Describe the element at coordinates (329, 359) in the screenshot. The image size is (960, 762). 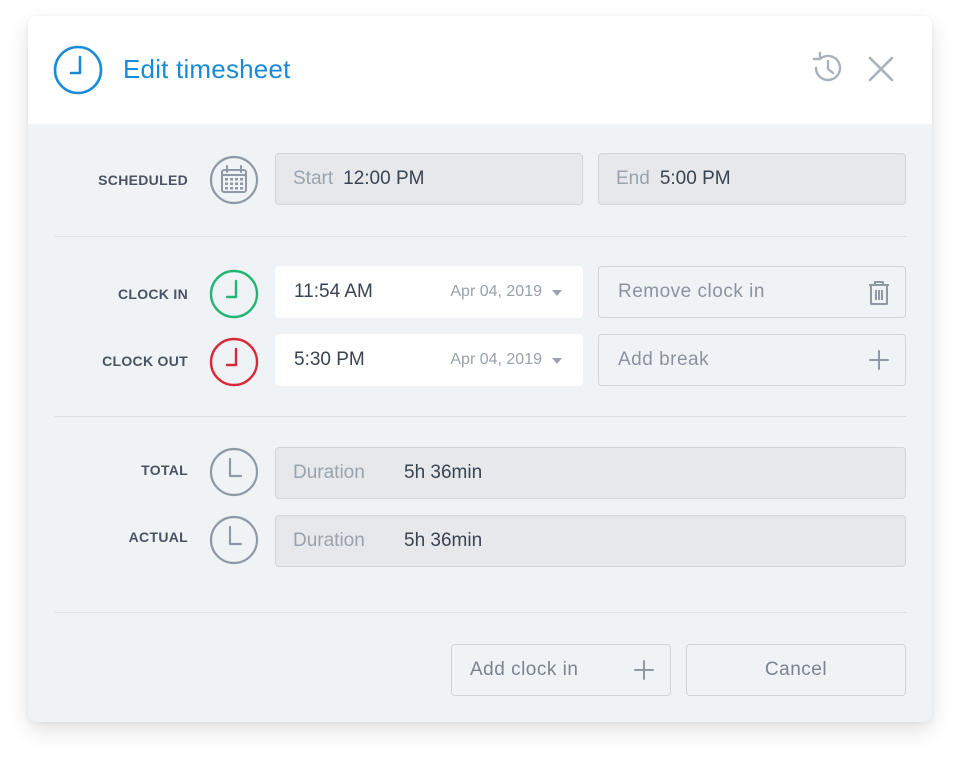
I see `clock-out-time: 5:30 PM` at that location.